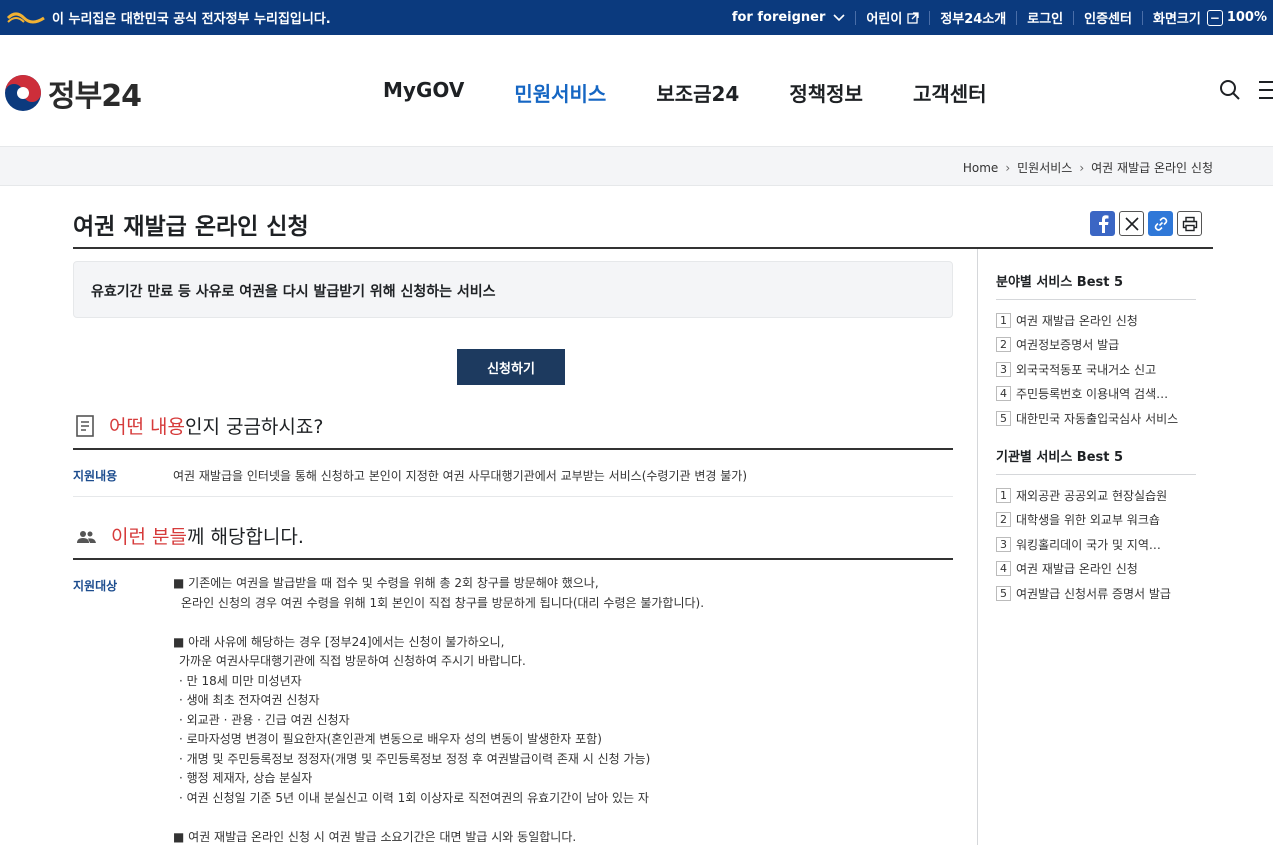 This screenshot has height=847, width=1273. Describe the element at coordinates (1044, 167) in the screenshot. I see `breadcrumb-civil-service: 민원서비스` at that location.